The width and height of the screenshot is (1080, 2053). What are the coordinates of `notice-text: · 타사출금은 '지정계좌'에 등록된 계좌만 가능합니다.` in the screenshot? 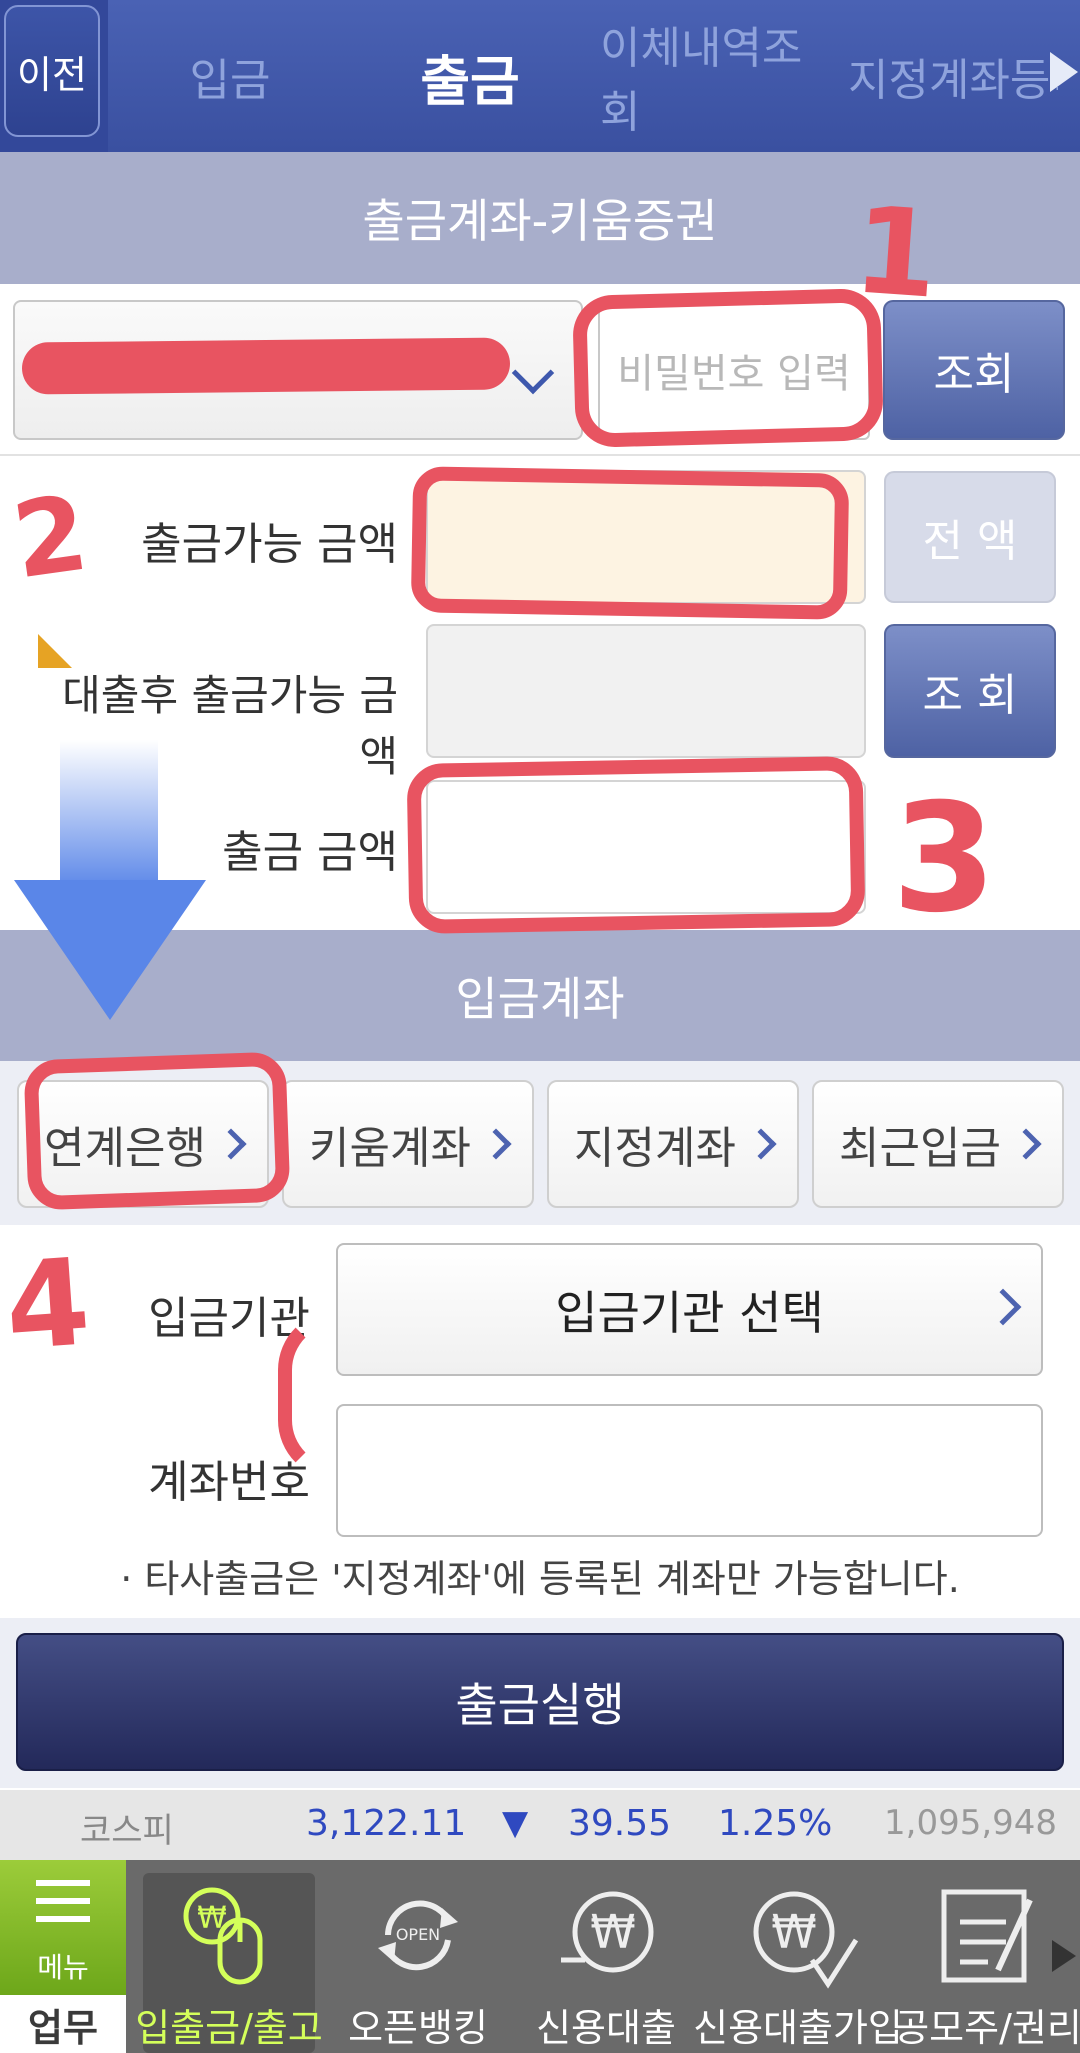 It's located at (540, 1579).